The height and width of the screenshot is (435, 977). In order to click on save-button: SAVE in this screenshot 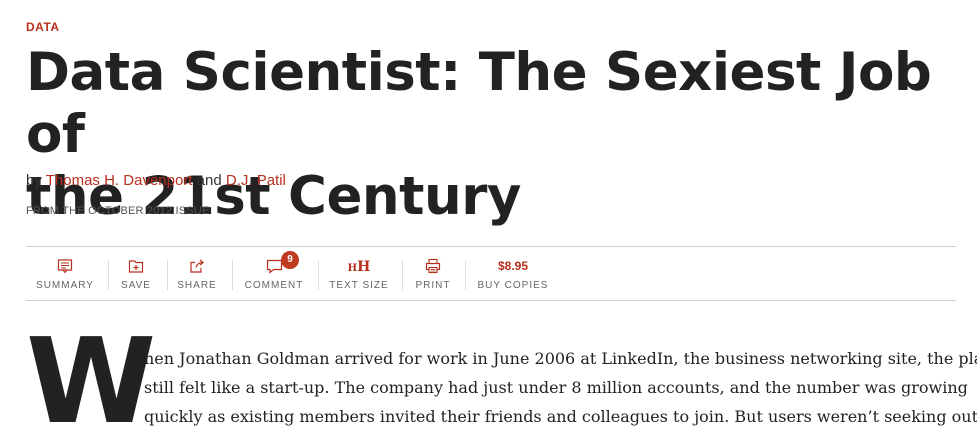, I will do `click(136, 274)`.